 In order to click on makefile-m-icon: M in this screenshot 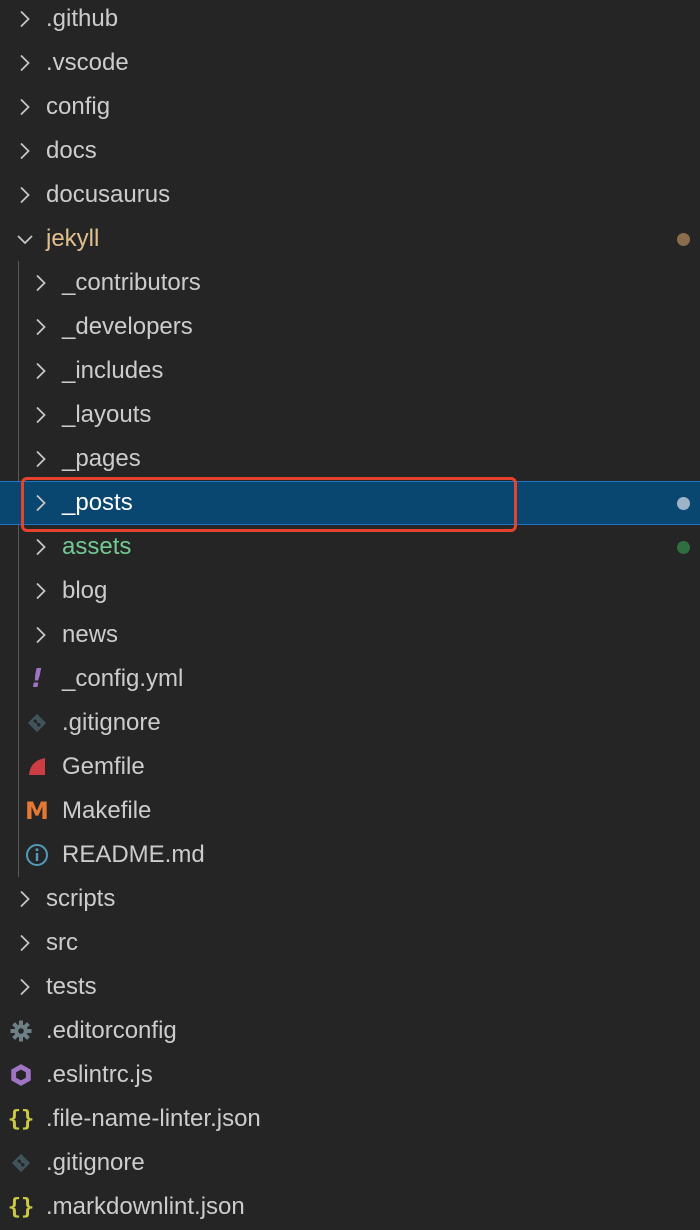, I will do `click(37, 811)`.